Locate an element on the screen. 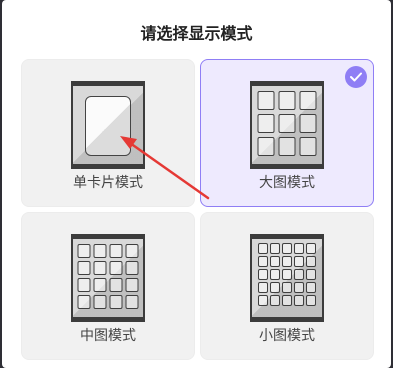  medium-grid-icon is located at coordinates (108, 278).